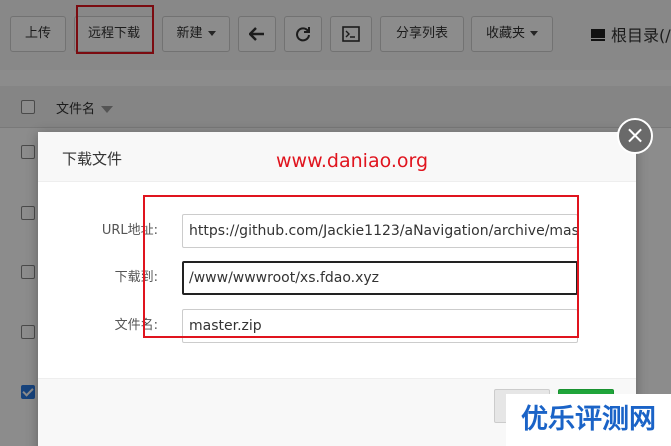 Image resolution: width=671 pixels, height=446 pixels. I want to click on dialog-header: 下载文件 www.daniao.org, so click(337, 157).